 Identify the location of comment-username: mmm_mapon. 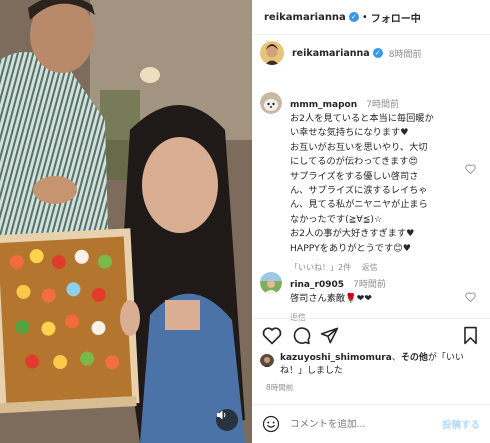
(323, 105).